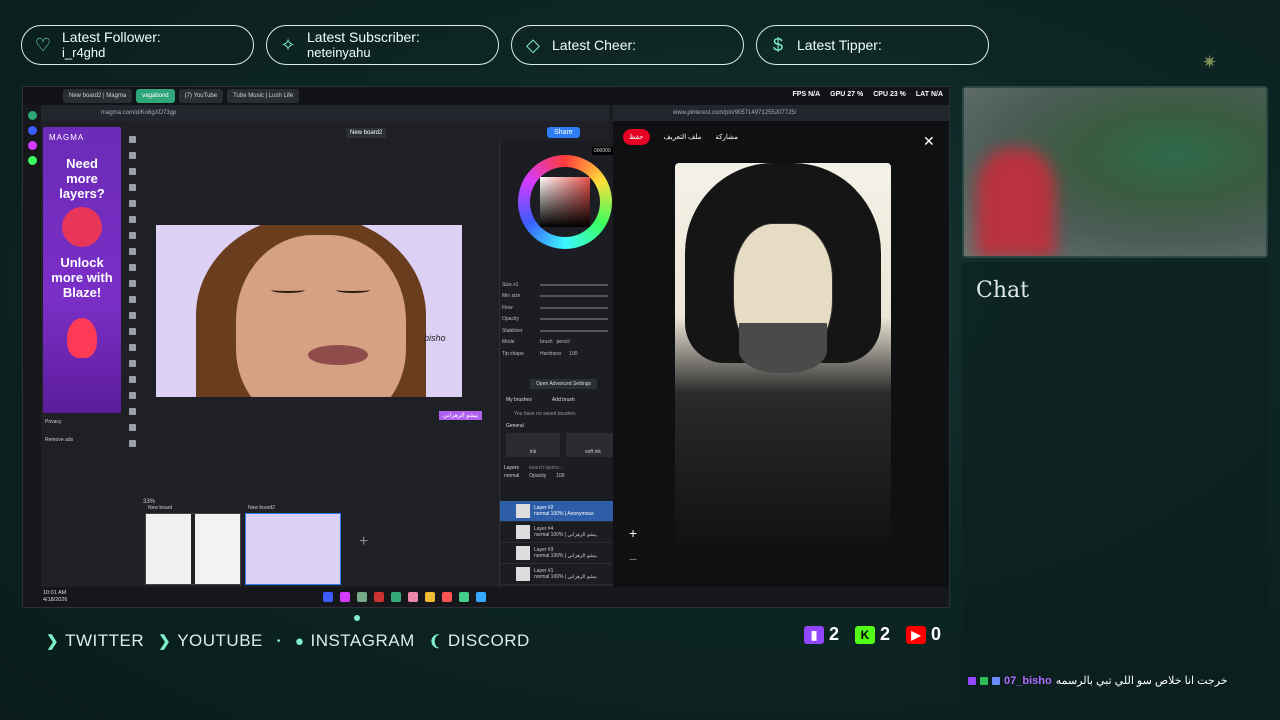 Image resolution: width=1280 pixels, height=720 pixels. What do you see at coordinates (563, 511) in the screenshot?
I see `layer-row: Layer #2 normal 100% | Anonymous` at bounding box center [563, 511].